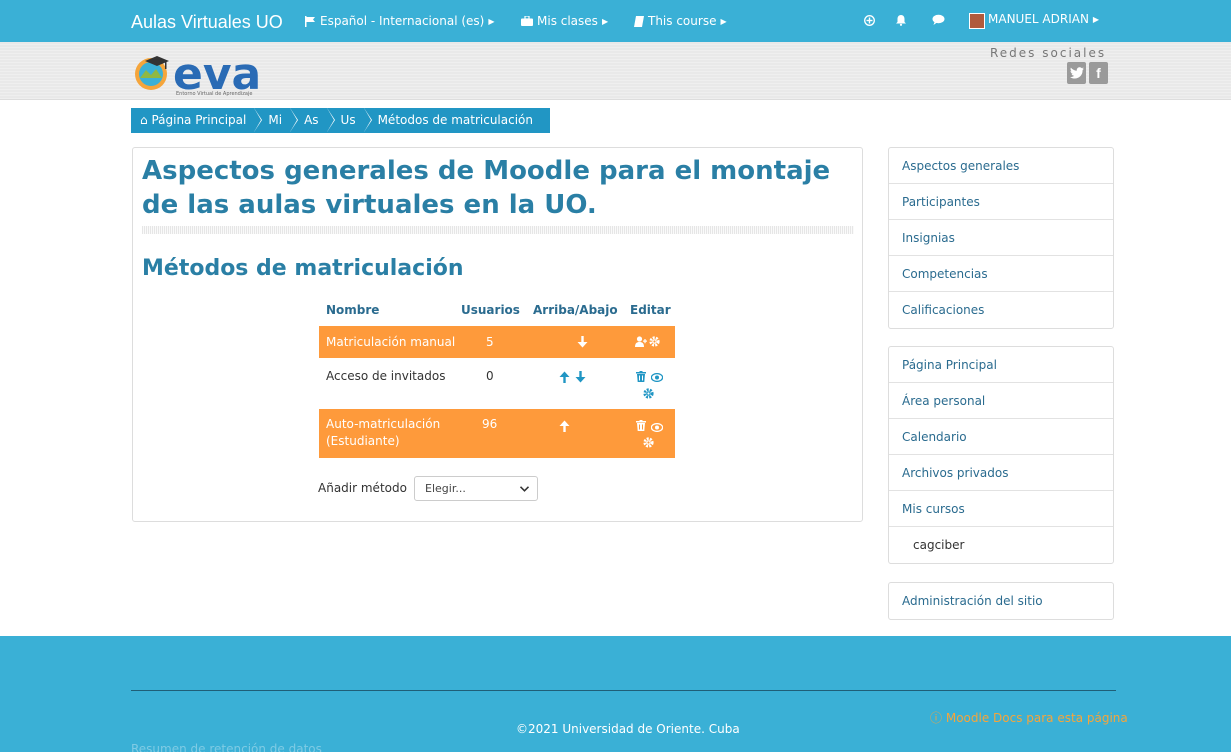 The image size is (1231, 752). What do you see at coordinates (310, 21) in the screenshot?
I see `flag-icon` at bounding box center [310, 21].